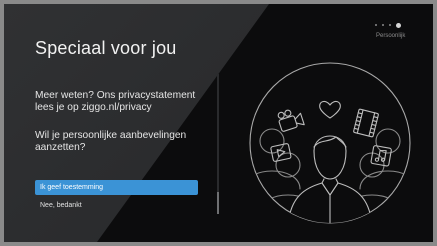 The height and width of the screenshot is (246, 437). What do you see at coordinates (391, 36) in the screenshot?
I see `step-label: Persoonlijk` at bounding box center [391, 36].